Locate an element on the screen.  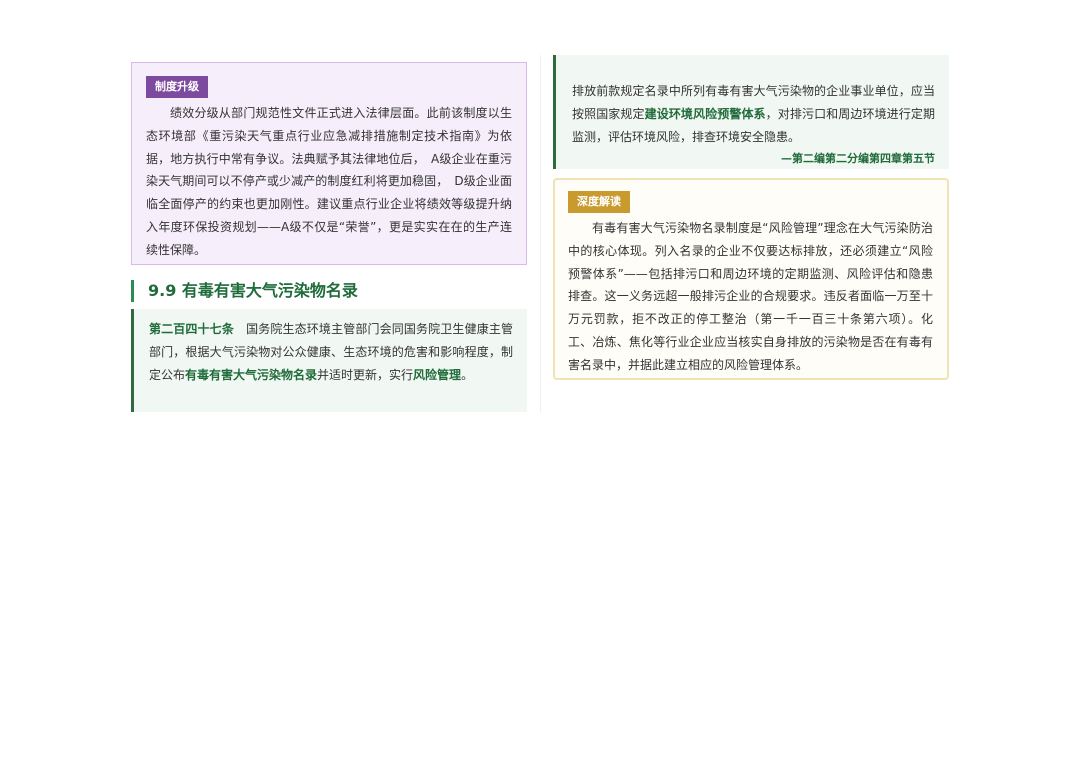
section-heading: 9.9 有毒有害大气污染物名录 is located at coordinates (329, 291).